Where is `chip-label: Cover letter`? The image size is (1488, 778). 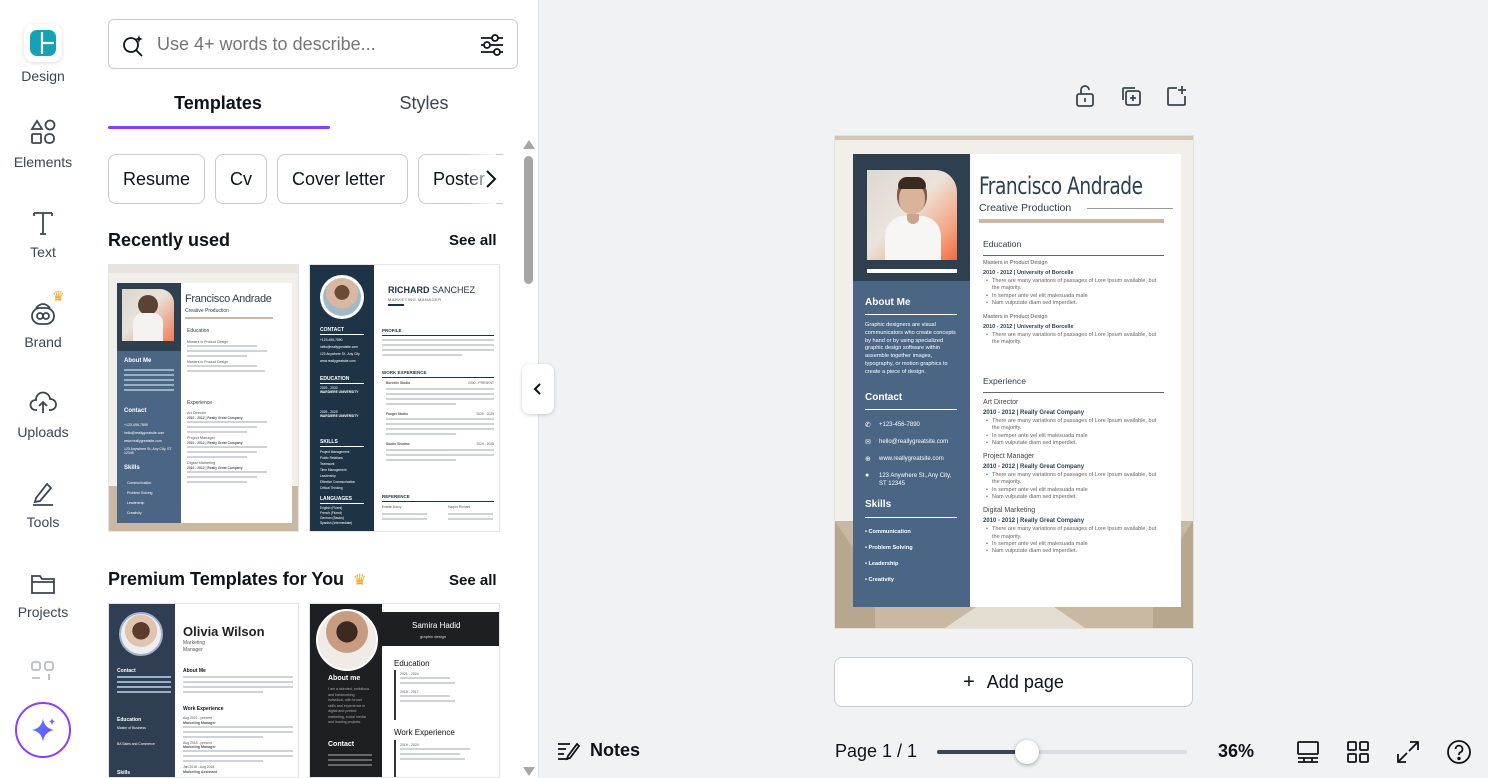 chip-label: Cover letter is located at coordinates (339, 179).